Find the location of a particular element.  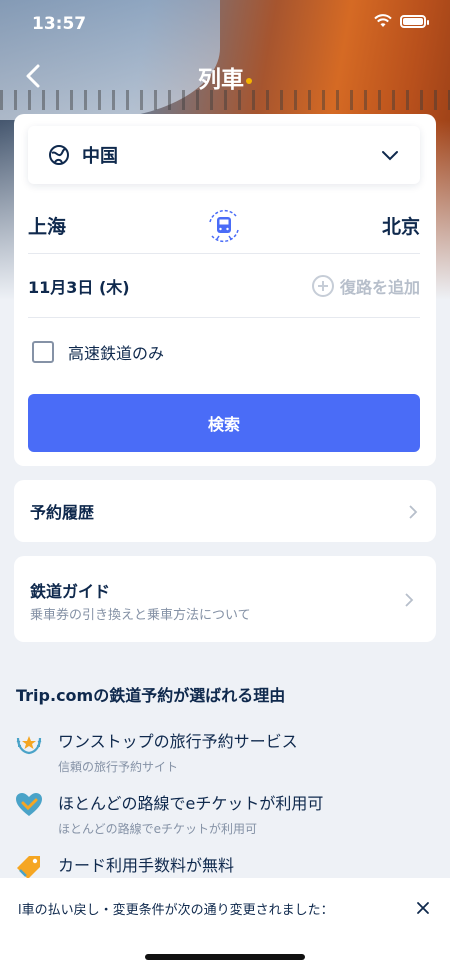

reason-item: ワンストップの旅行予約サービス 信頼の旅行予約サイト is located at coordinates (156, 751).